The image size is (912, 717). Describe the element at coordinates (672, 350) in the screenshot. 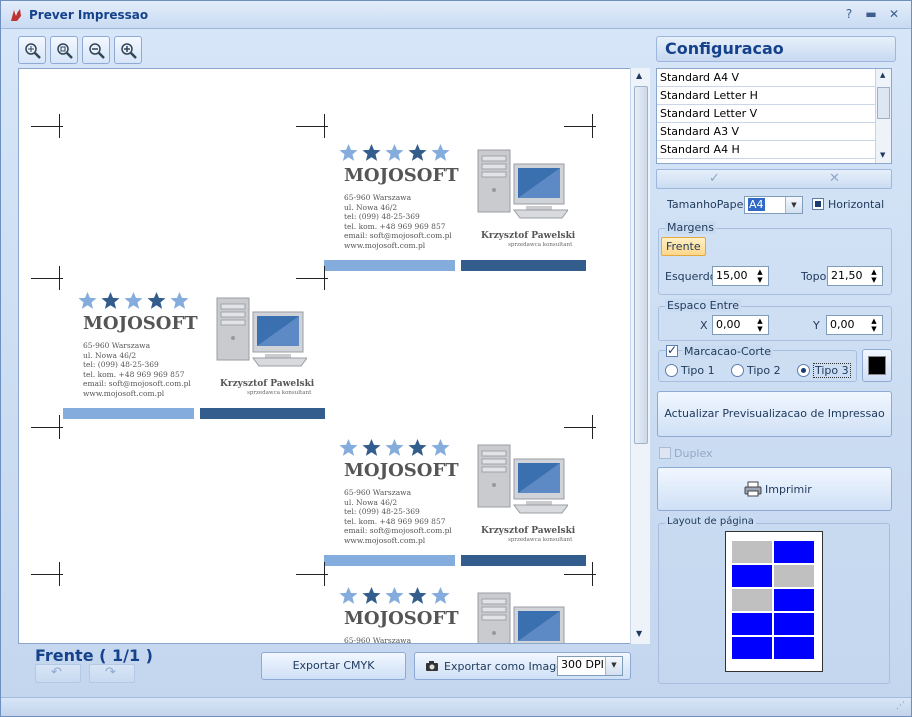

I see `cutmark-checkbox: ✓` at that location.